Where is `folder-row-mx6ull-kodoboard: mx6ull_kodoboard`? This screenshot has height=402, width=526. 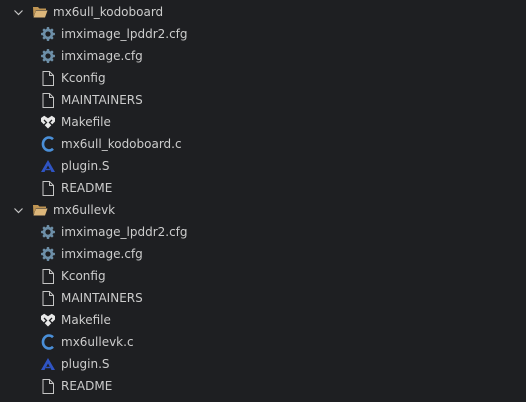
folder-row-mx6ull-kodoboard: mx6ull_kodoboard is located at coordinates (263, 12).